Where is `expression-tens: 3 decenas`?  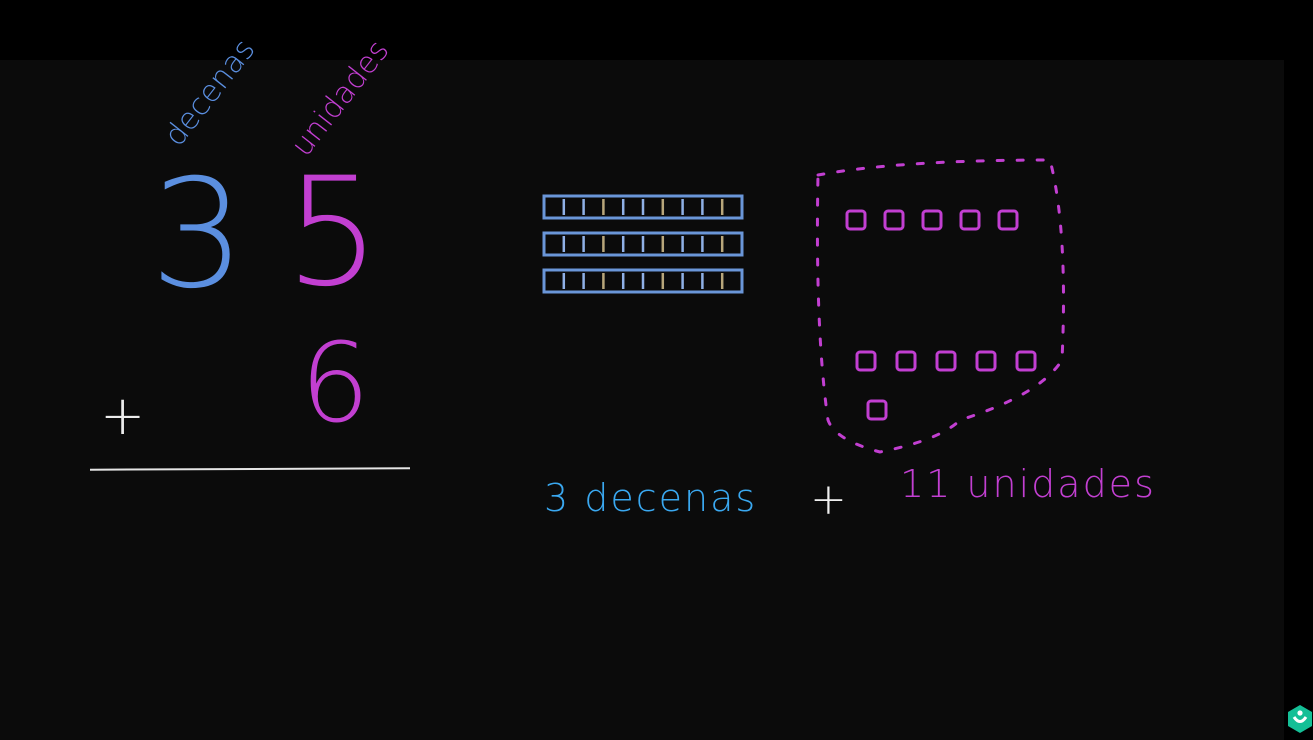
expression-tens: 3 decenas is located at coordinates (651, 498).